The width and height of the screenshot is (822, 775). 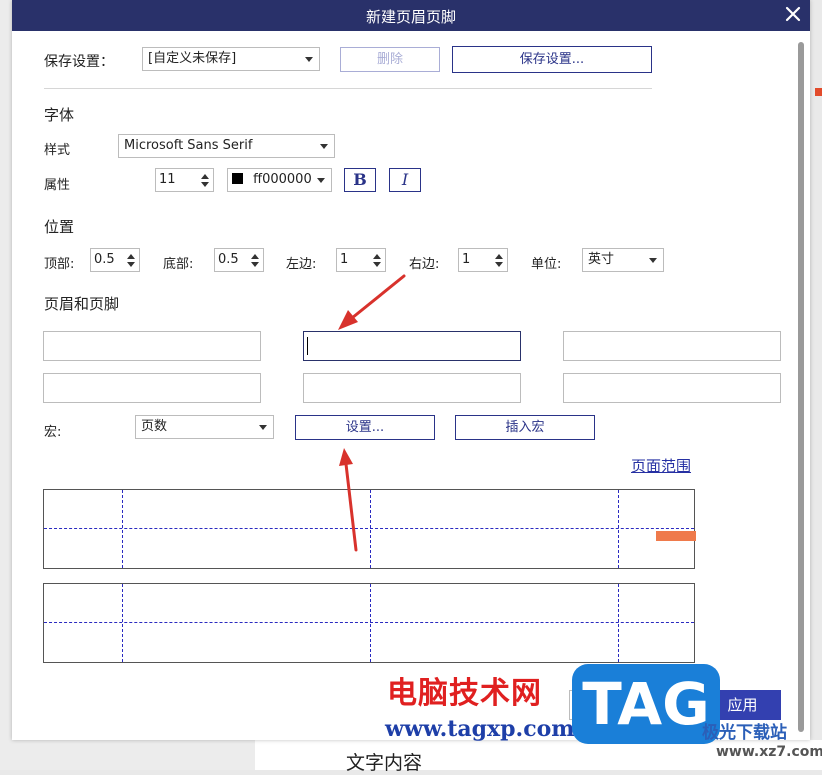 What do you see at coordinates (480, 729) in the screenshot?
I see `watermark-url: www.tagxp.com` at bounding box center [480, 729].